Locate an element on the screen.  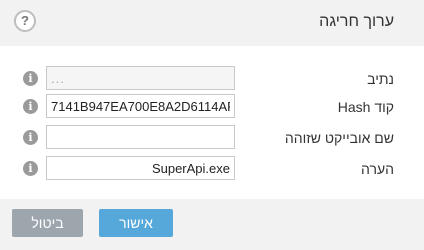
comment-label: הערה is located at coordinates (377, 169).